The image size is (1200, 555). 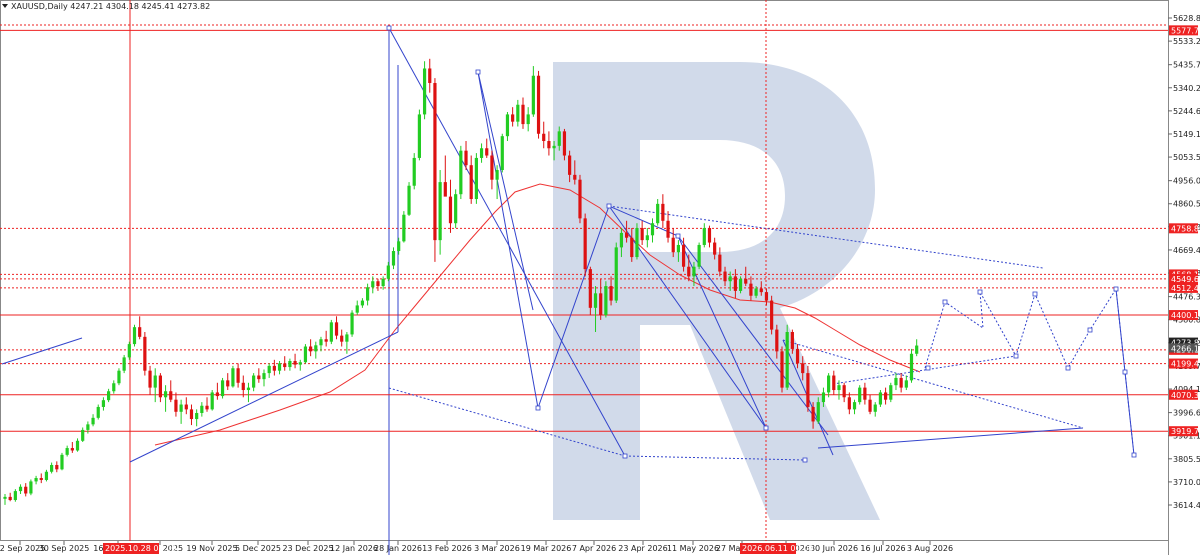 What do you see at coordinates (1184, 228) in the screenshot?
I see `price-tag: 4758.89` at bounding box center [1184, 228].